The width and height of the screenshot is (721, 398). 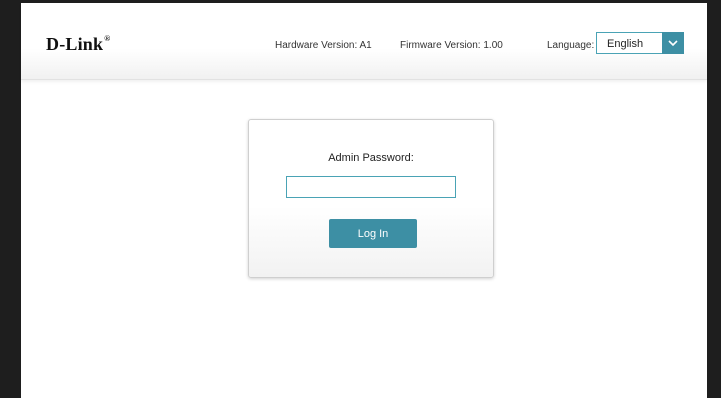 I want to click on logo-text: D-Link, so click(x=75, y=44).